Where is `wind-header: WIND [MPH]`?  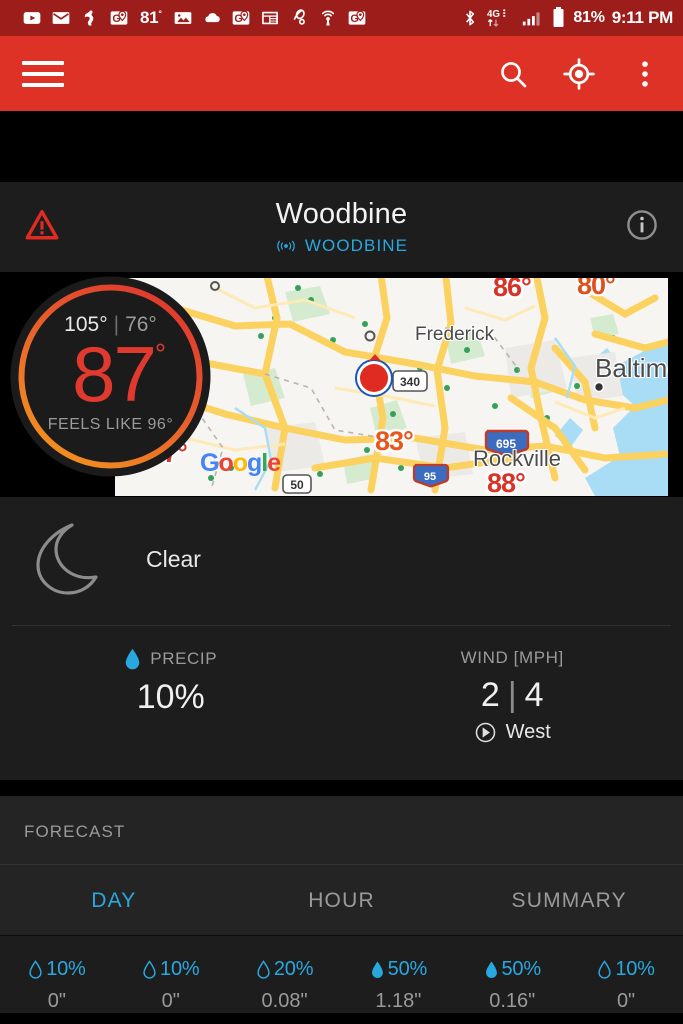
wind-header: WIND [MPH] is located at coordinates (512, 658).